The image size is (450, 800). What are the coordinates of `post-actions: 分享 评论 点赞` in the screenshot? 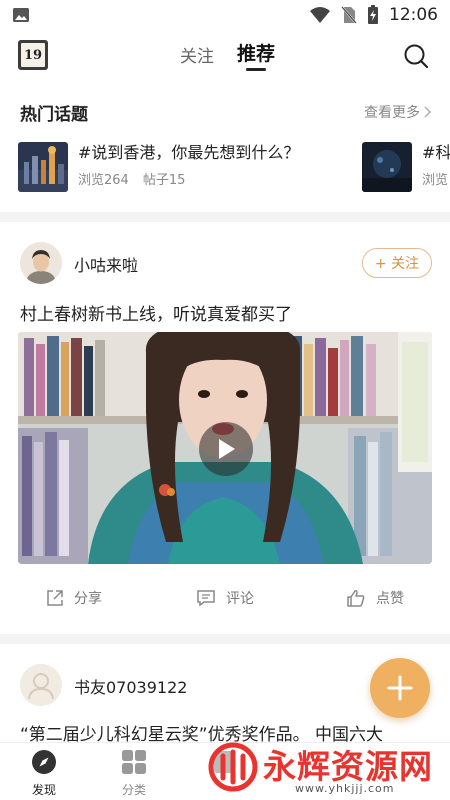 It's located at (225, 598).